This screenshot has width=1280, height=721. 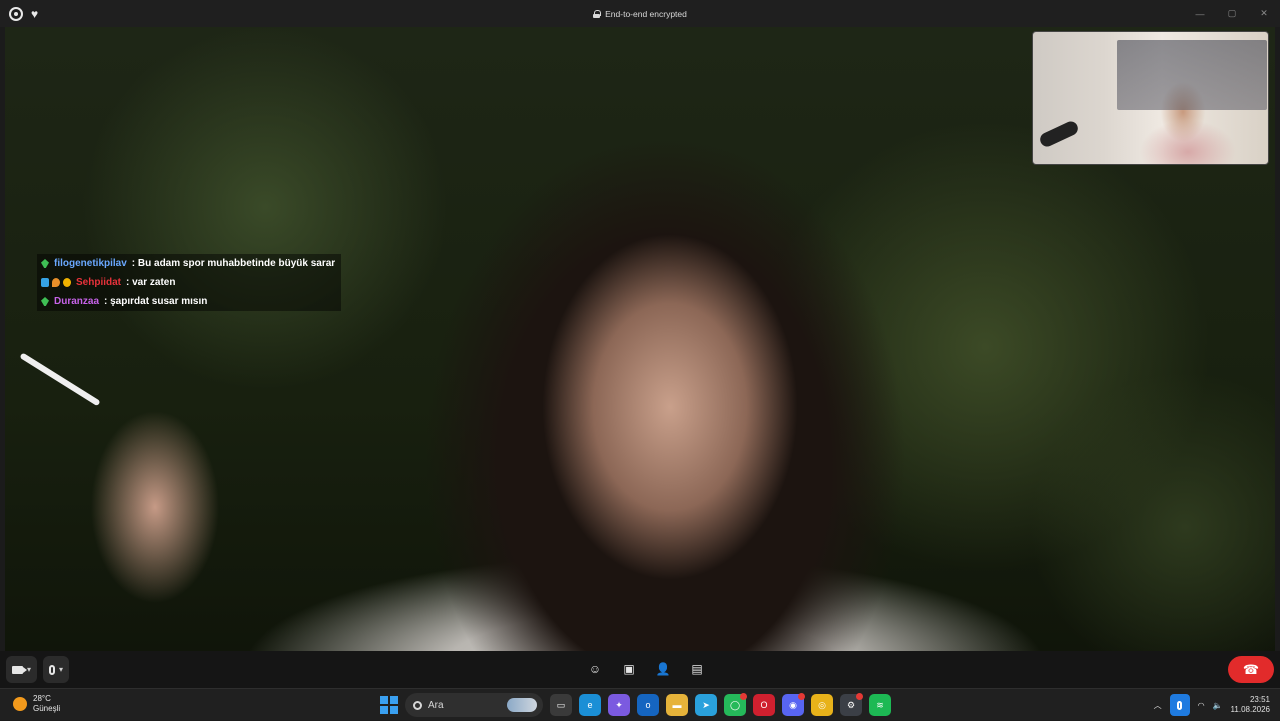 What do you see at coordinates (677, 705) in the screenshot?
I see `file-explorer-app: ▬` at bounding box center [677, 705].